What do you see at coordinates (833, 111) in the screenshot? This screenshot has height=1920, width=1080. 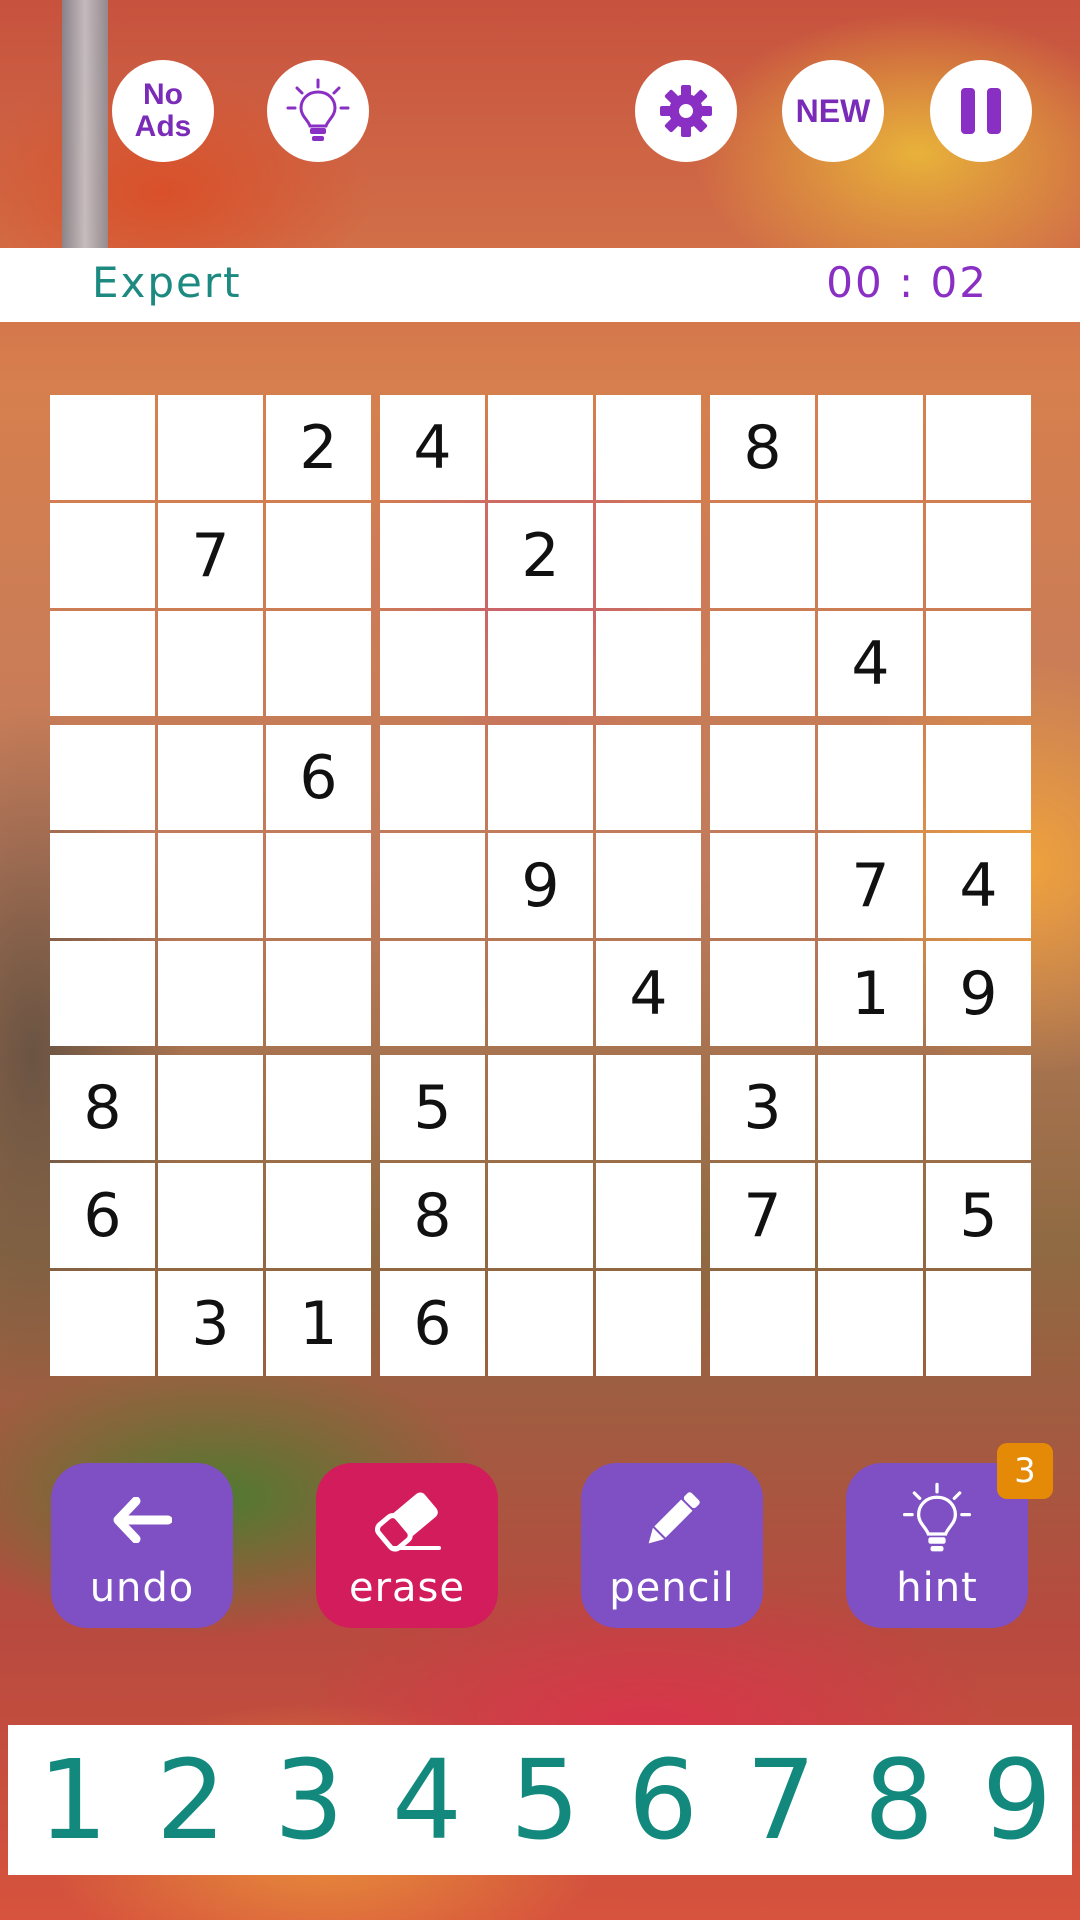 I see `new-game-button: NEW` at bounding box center [833, 111].